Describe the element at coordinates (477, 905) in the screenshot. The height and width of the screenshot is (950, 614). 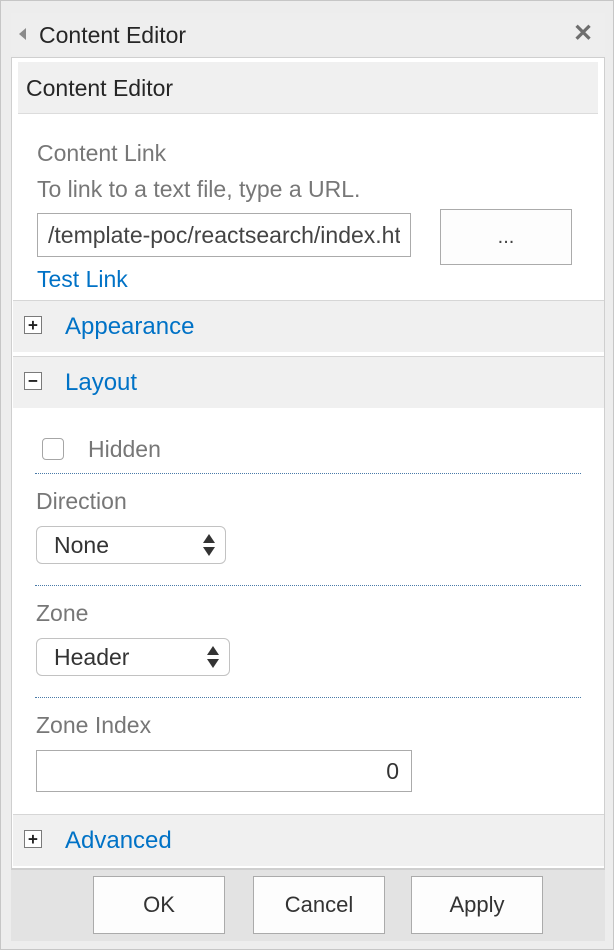
I see `apply-button: Apply` at that location.